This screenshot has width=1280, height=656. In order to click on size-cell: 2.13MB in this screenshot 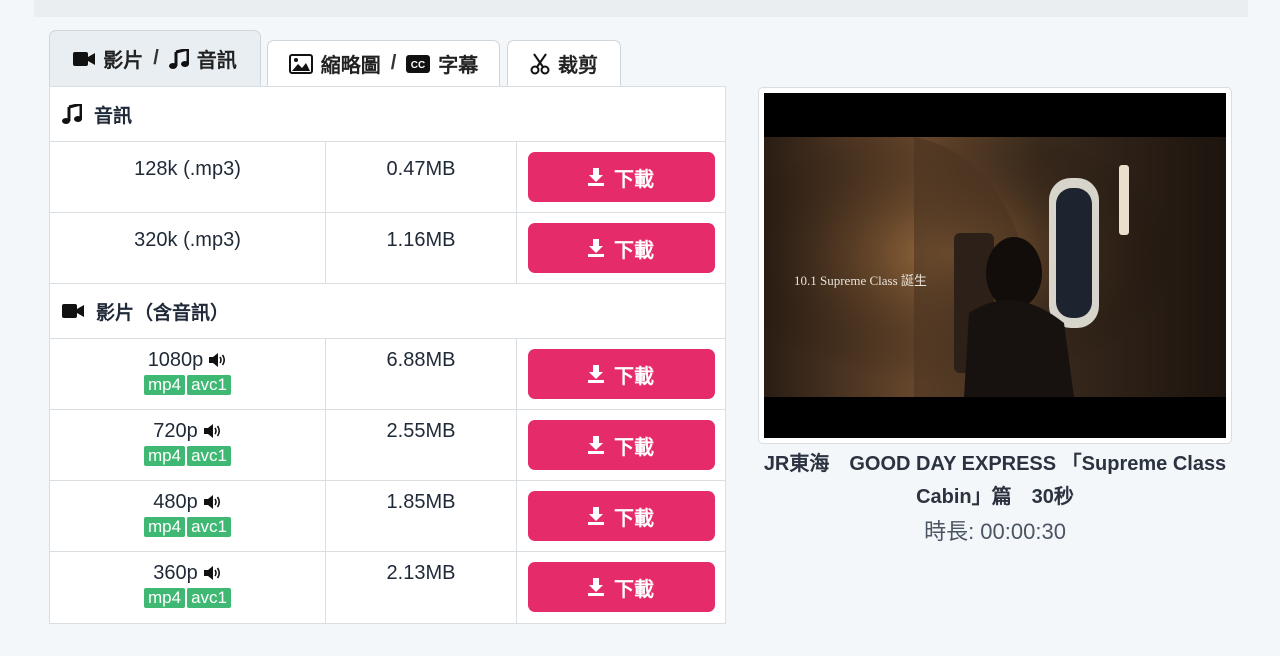, I will do `click(421, 587)`.